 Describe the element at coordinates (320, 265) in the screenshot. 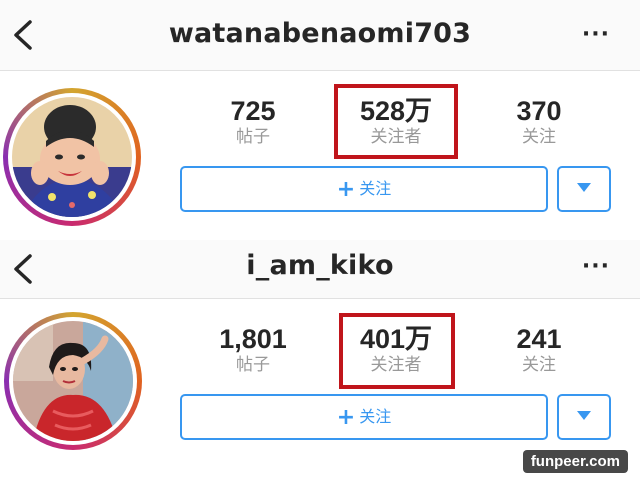

I see `profile-username: i_am_kiko` at that location.